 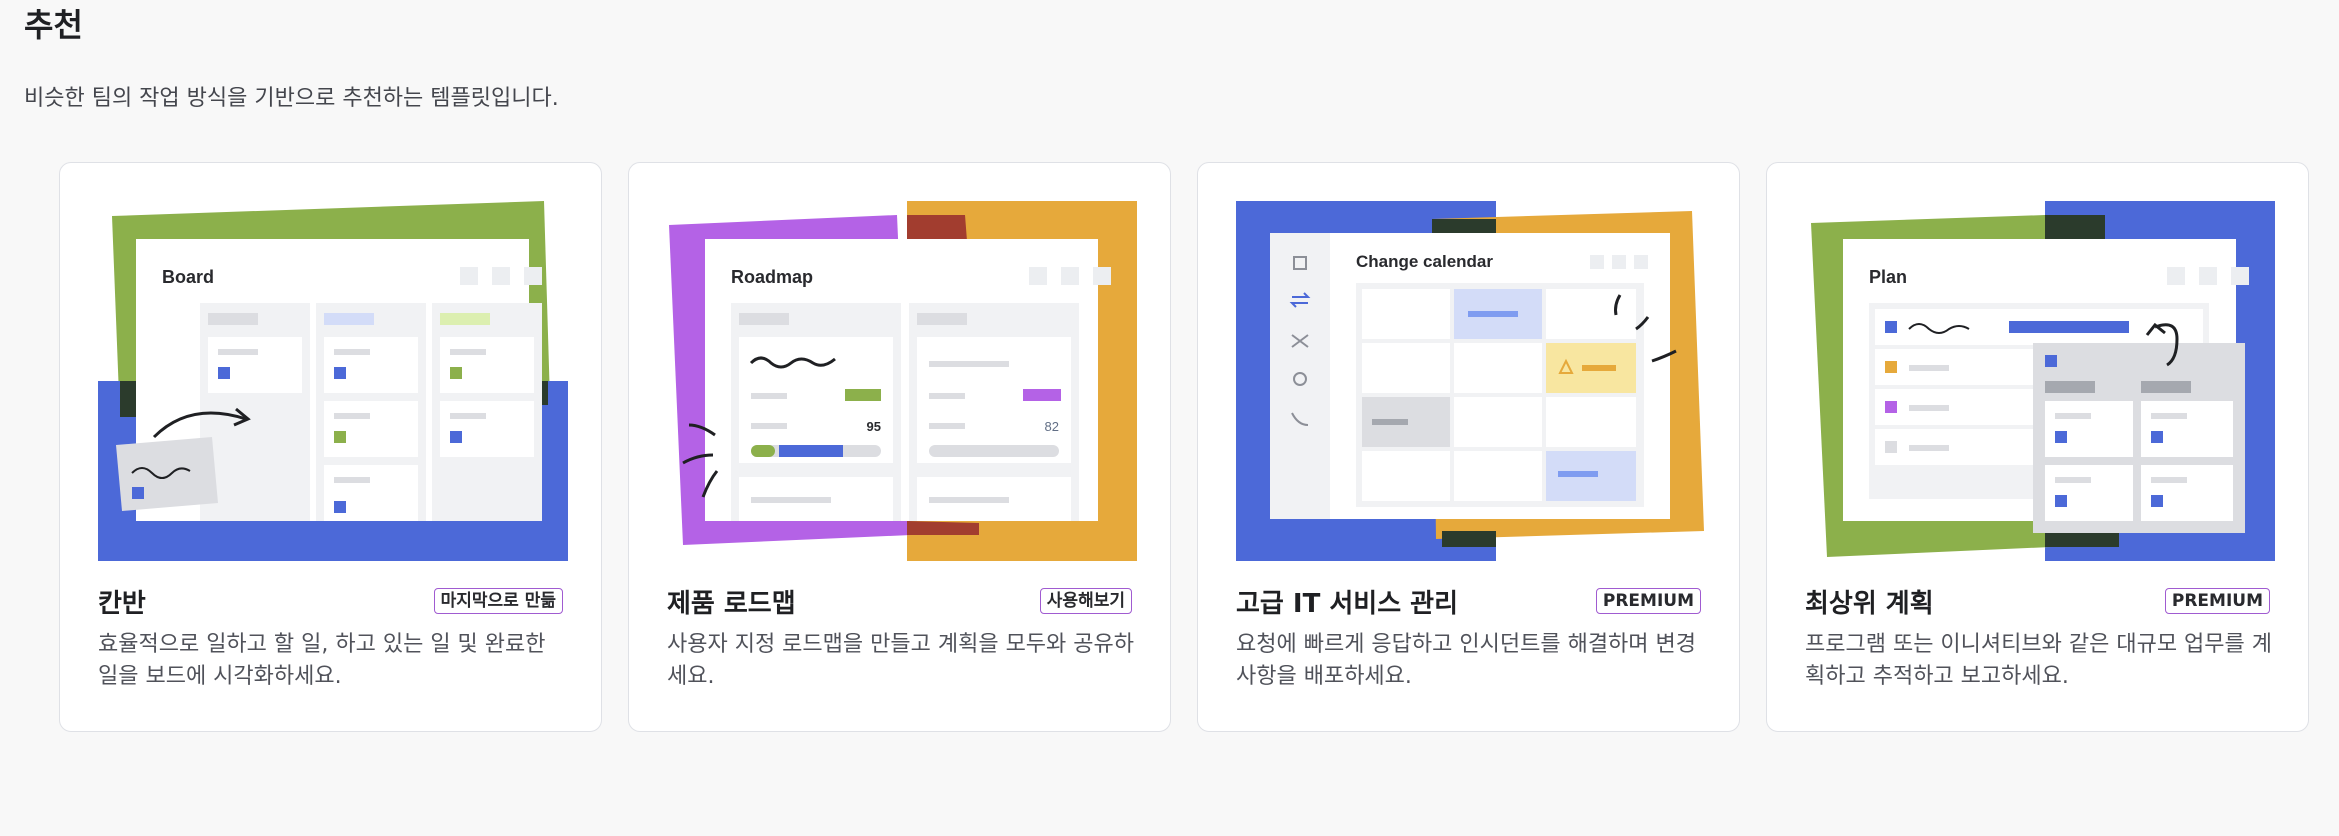 I want to click on card-title: 제품 로드맵, so click(x=731, y=604).